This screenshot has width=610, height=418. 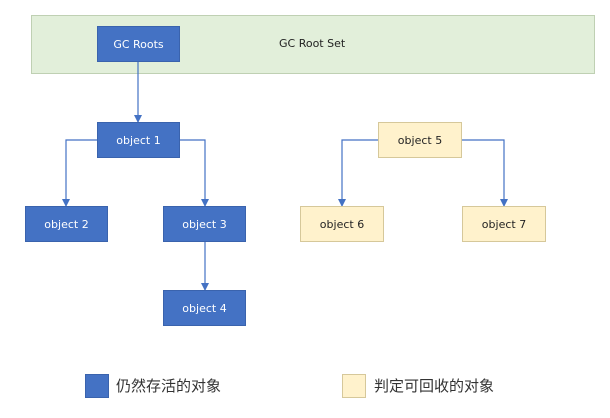 What do you see at coordinates (66, 224) in the screenshot?
I see `node-object-2: object 2` at bounding box center [66, 224].